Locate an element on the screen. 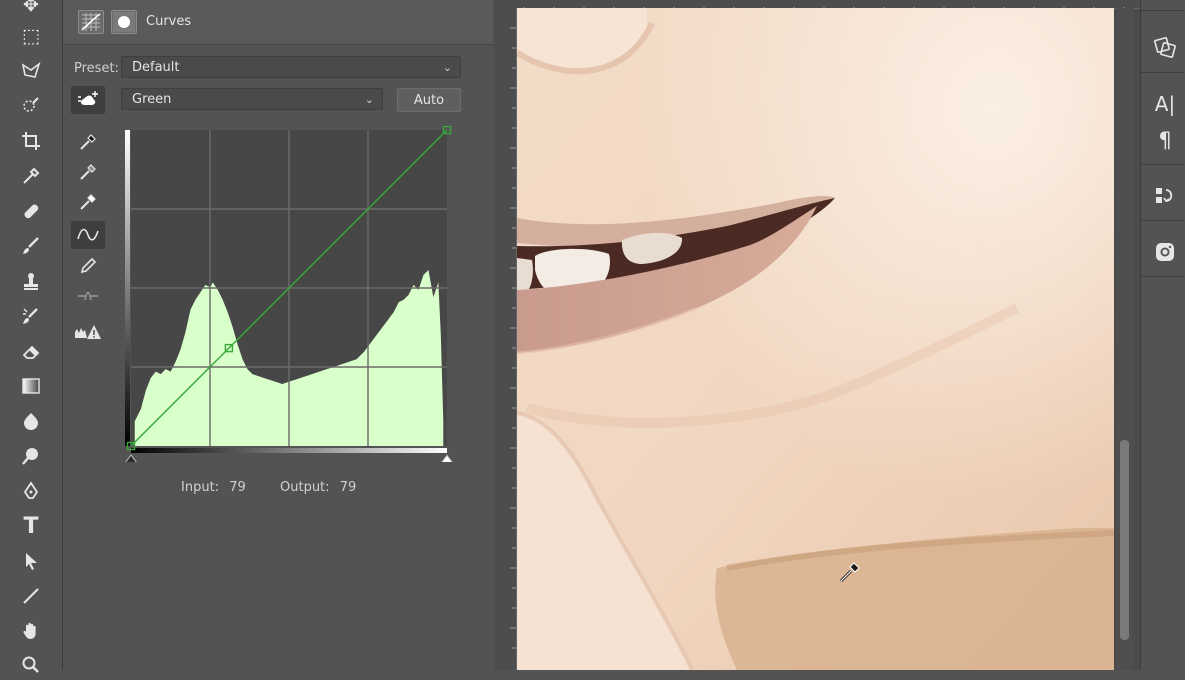  output-label: Output: is located at coordinates (305, 487).